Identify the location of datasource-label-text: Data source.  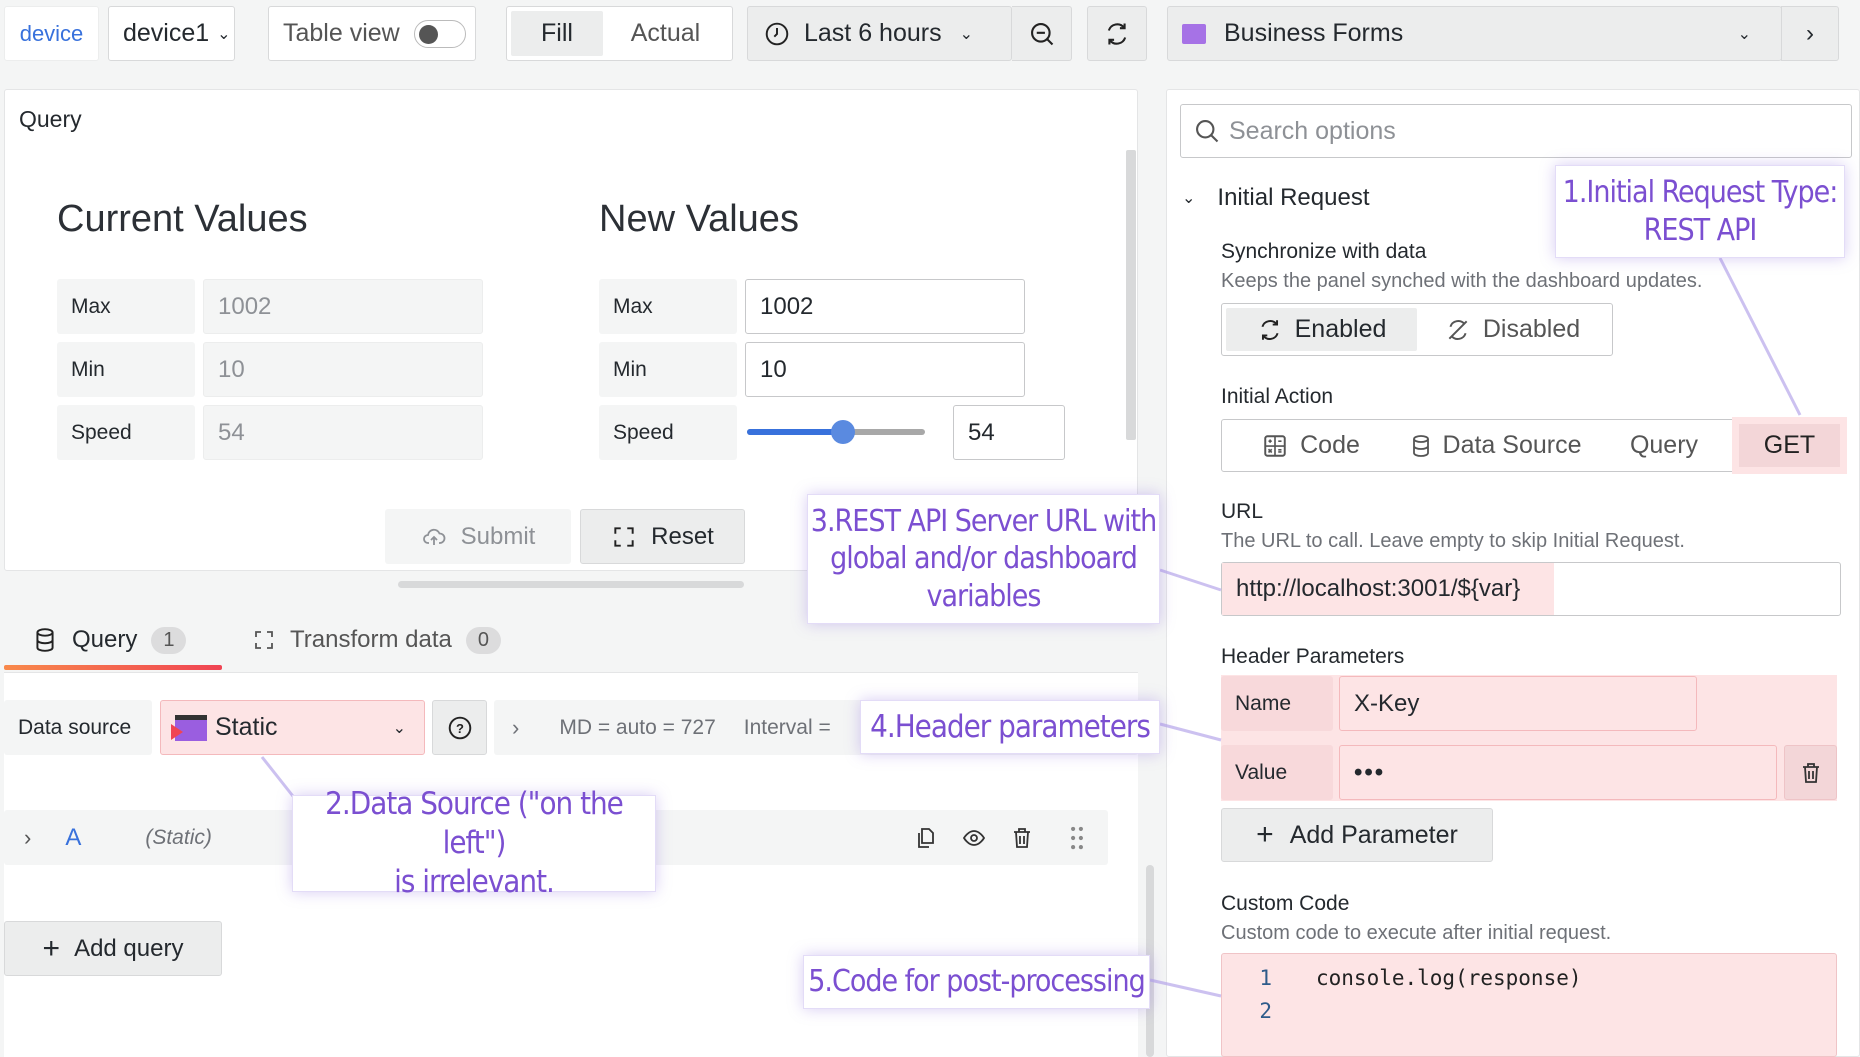
(75, 727).